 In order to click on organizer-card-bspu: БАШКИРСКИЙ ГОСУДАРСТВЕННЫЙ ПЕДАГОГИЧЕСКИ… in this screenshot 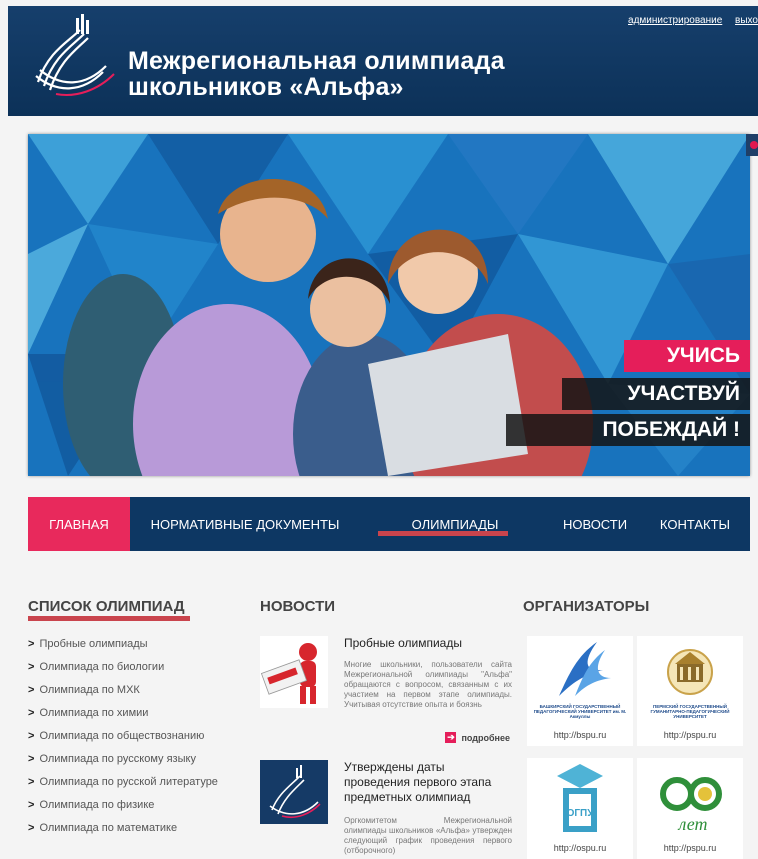, I will do `click(580, 691)`.